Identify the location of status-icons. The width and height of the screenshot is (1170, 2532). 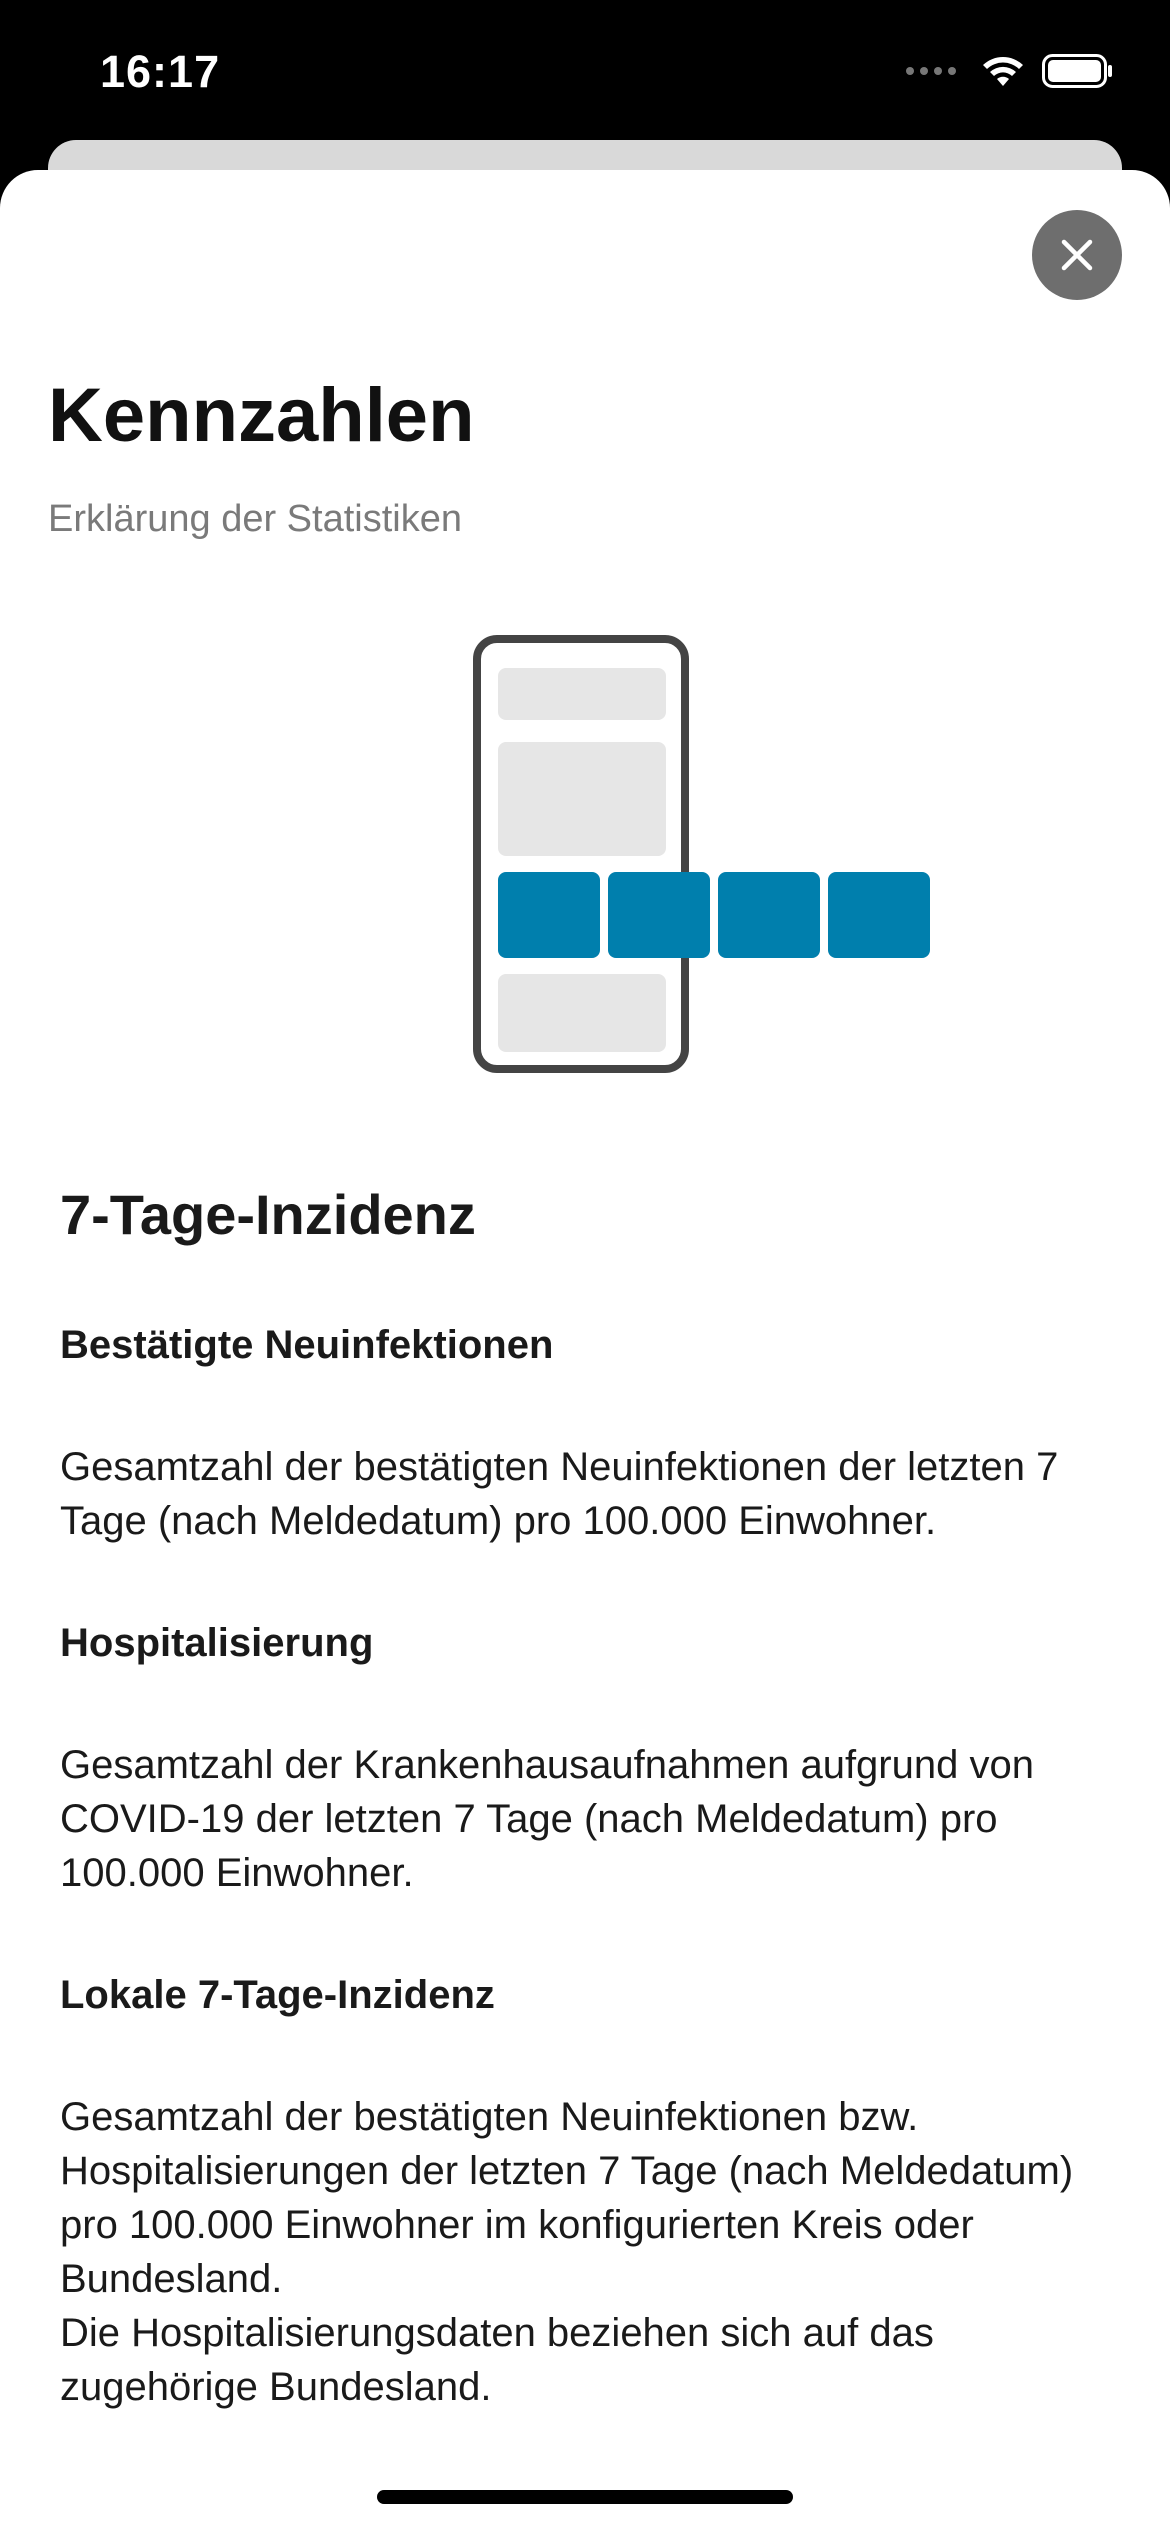
(1010, 71).